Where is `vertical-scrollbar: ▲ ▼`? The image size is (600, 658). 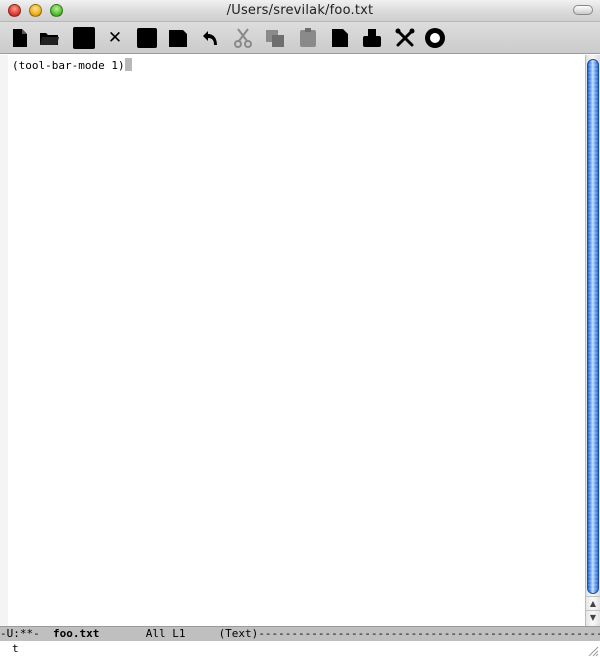 vertical-scrollbar: ▲ ▼ is located at coordinates (592, 340).